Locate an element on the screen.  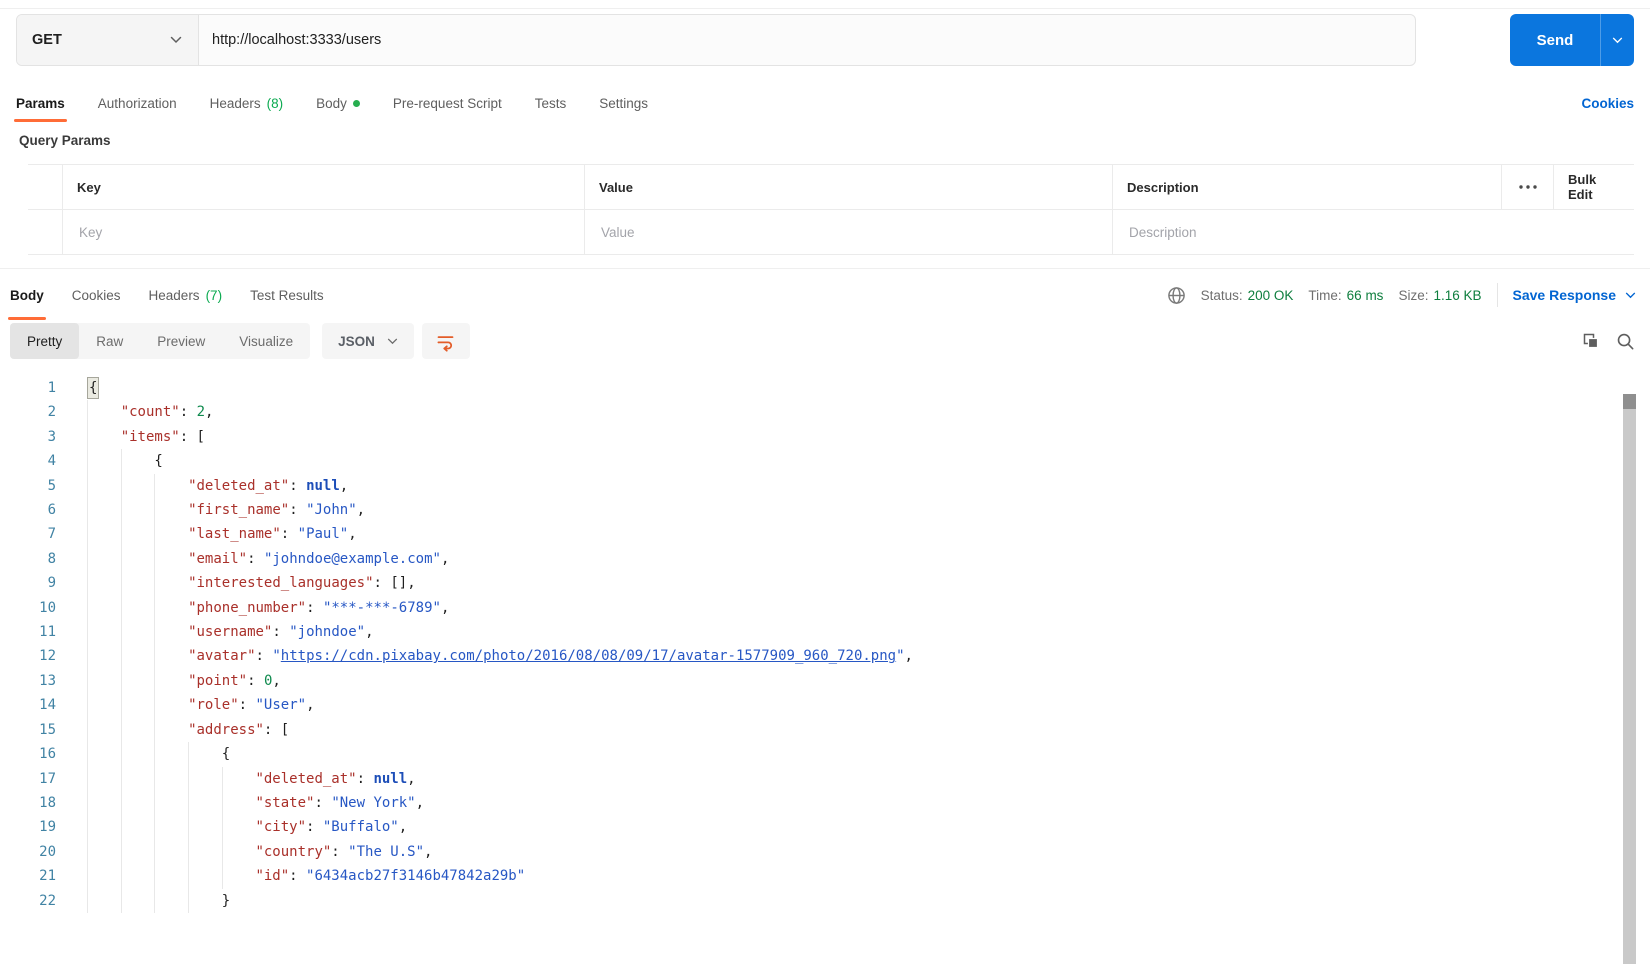
cookies-link: Cookies is located at coordinates (1607, 103).